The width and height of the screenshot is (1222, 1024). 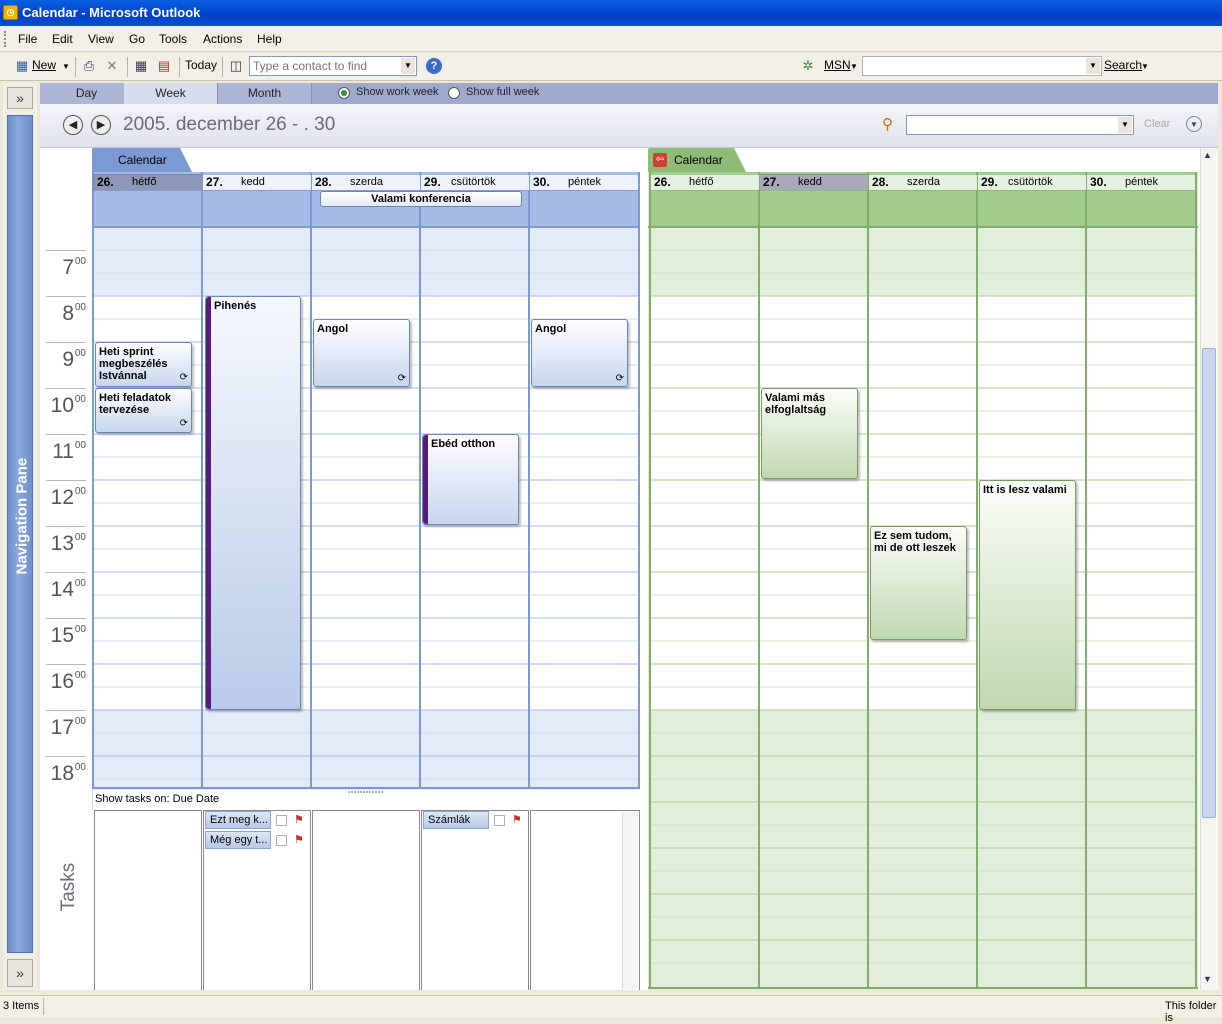 I want to click on msn-button: MSN, so click(x=837, y=65).